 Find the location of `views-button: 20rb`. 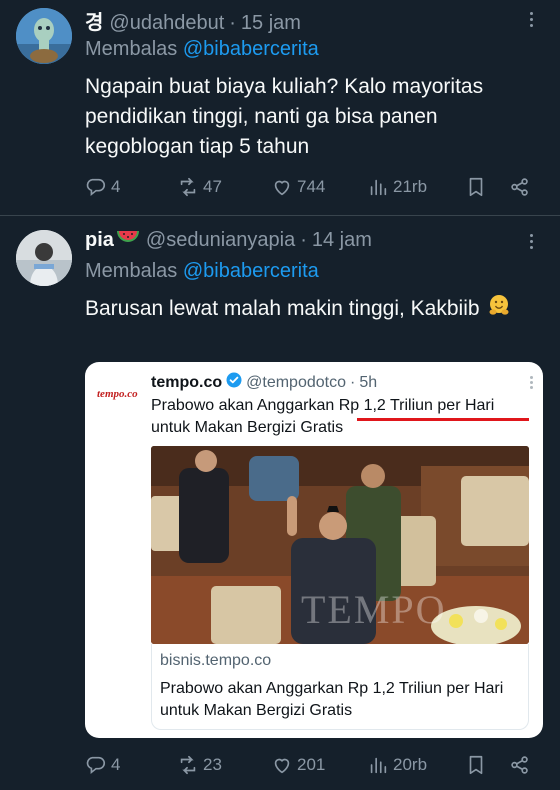

views-button: 20rb is located at coordinates (397, 765).